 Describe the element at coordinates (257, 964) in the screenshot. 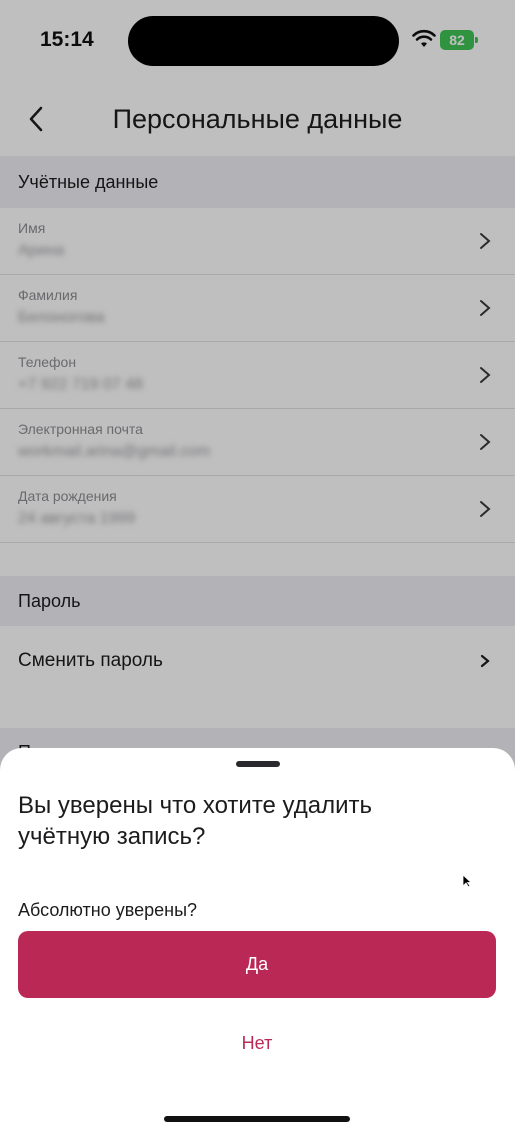

I see `confirm-yes-button: Да` at that location.